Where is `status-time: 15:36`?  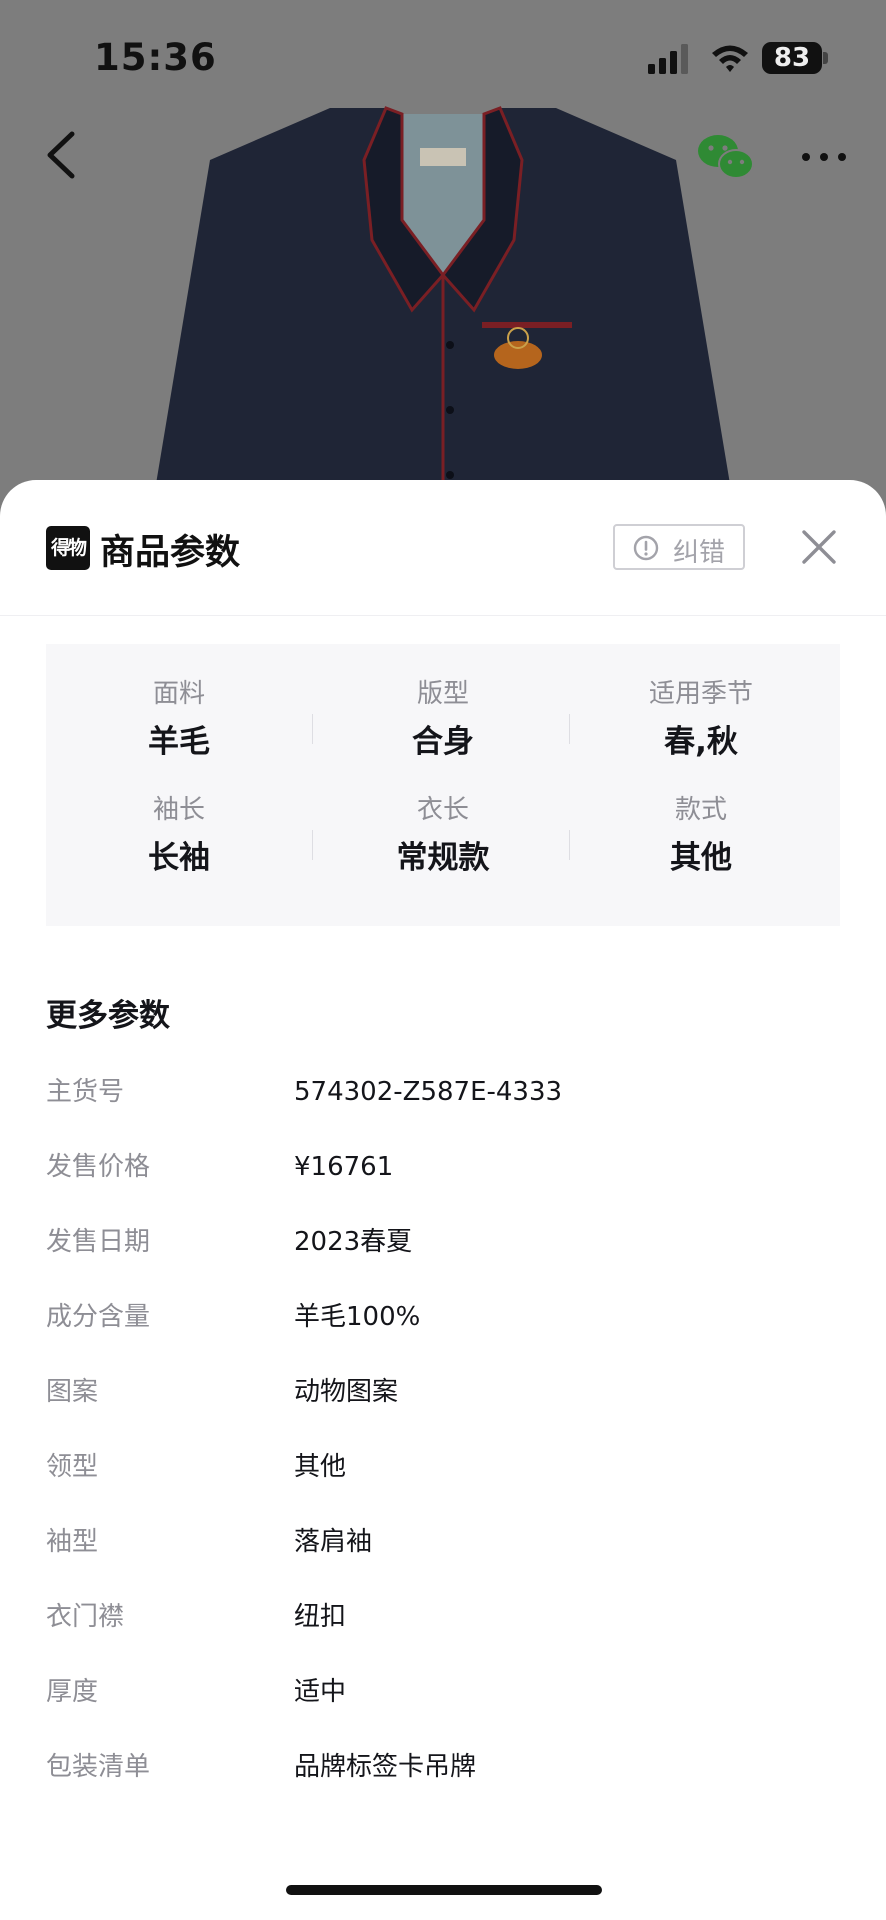
status-time: 15:36 is located at coordinates (155, 57).